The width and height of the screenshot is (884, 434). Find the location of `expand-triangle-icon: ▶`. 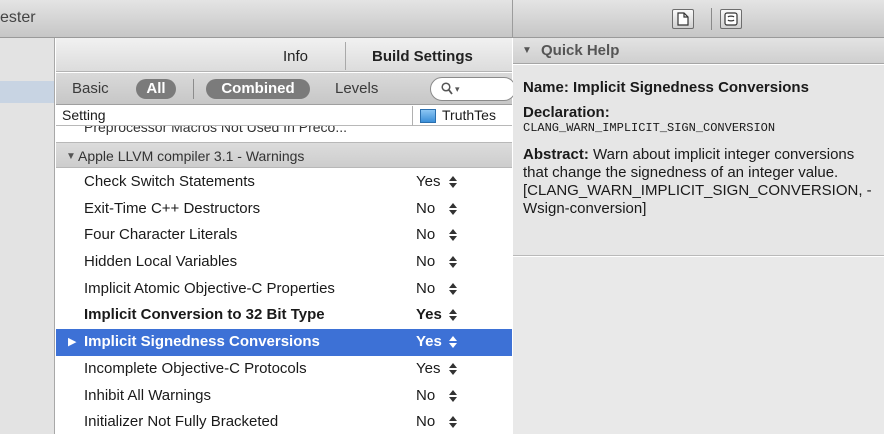

expand-triangle-icon: ▶ is located at coordinates (72, 341).